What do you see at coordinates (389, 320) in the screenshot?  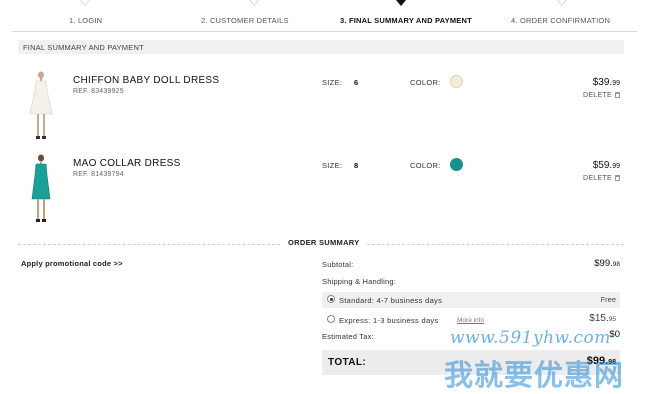 I see `shipping-option-label: Express: 1-3 business days` at bounding box center [389, 320].